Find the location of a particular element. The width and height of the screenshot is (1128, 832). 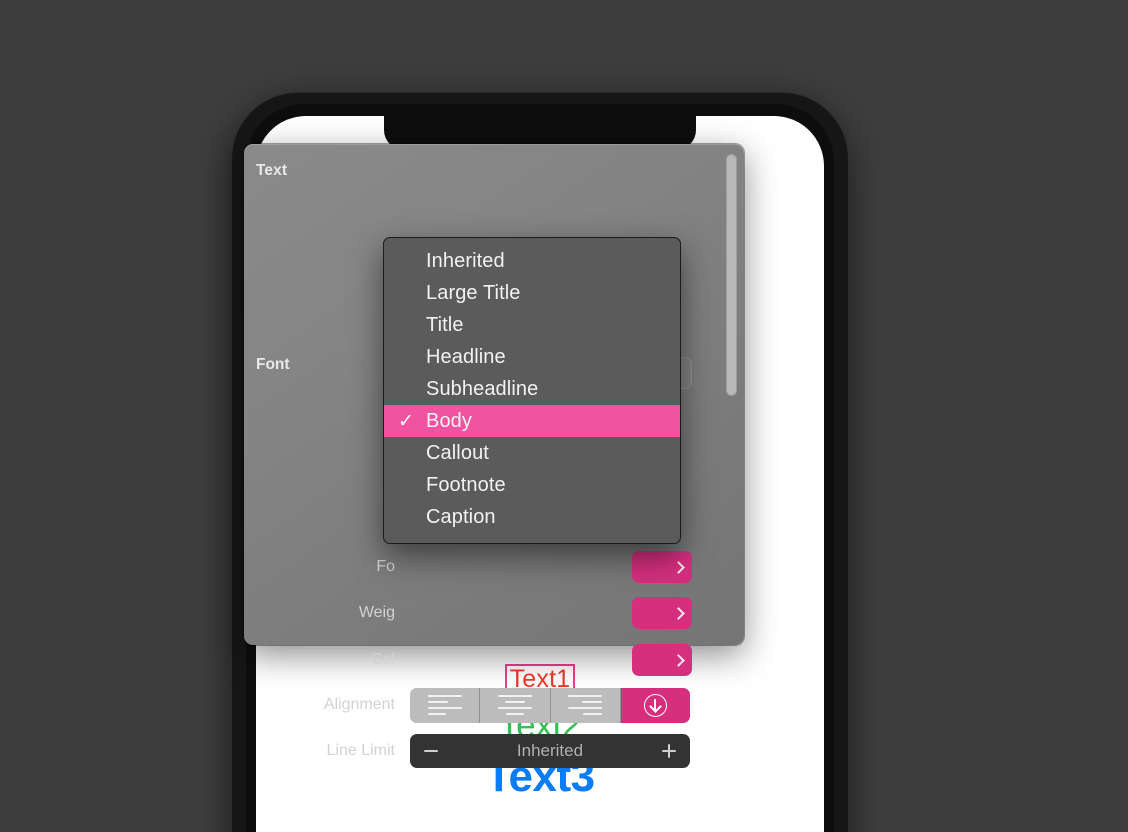

alignment-option-inherit is located at coordinates (655, 705).